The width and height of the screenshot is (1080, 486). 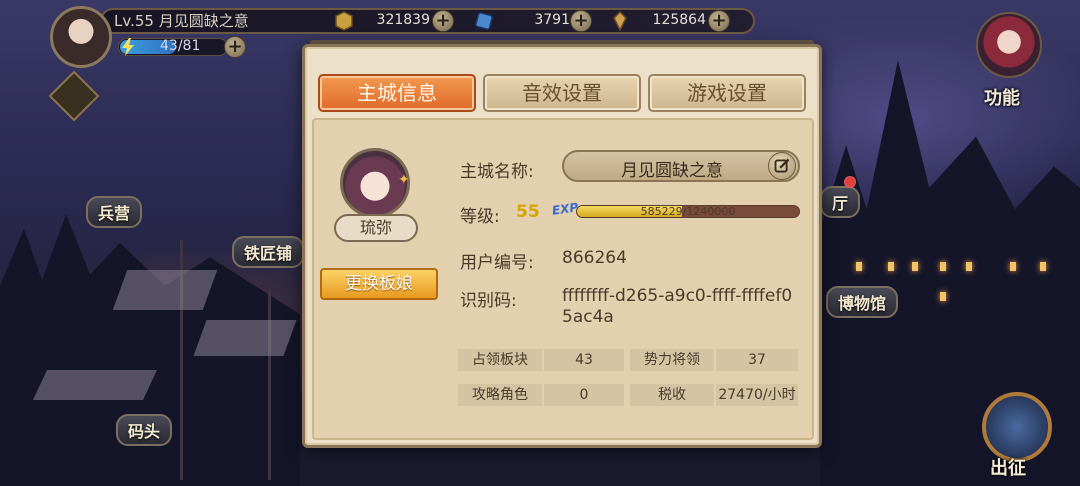 I want to click on change-character-button: 更换板娘, so click(x=379, y=284).